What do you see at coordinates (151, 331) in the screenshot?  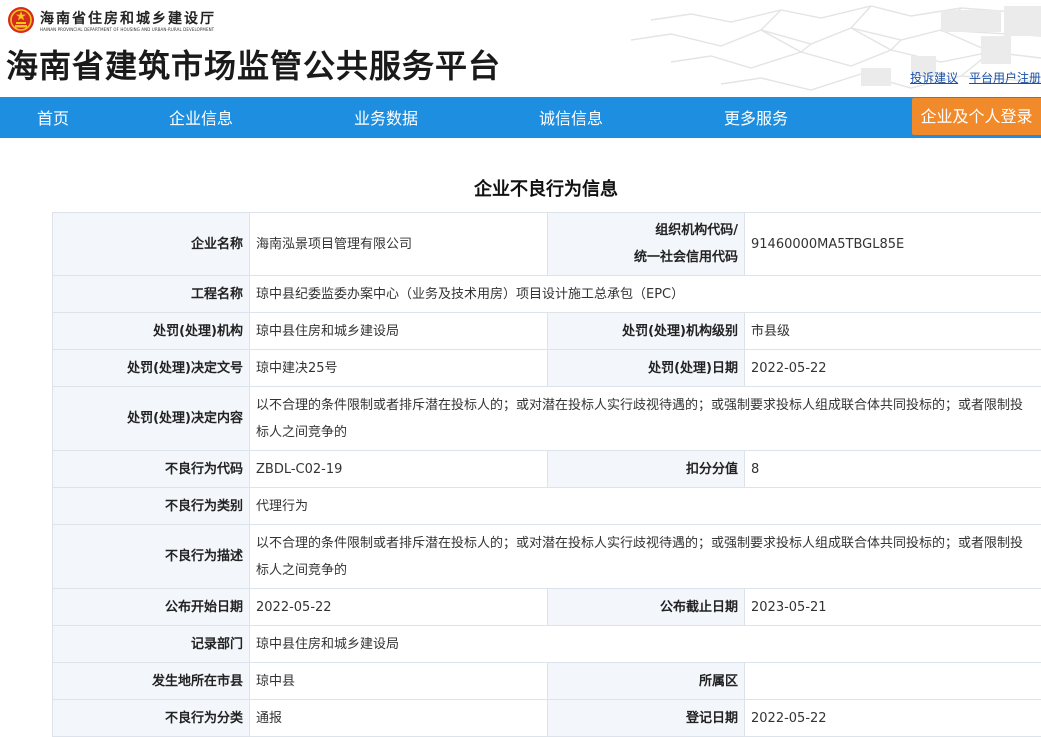 I see `penalty-org-label: 处罚(处理)机构` at bounding box center [151, 331].